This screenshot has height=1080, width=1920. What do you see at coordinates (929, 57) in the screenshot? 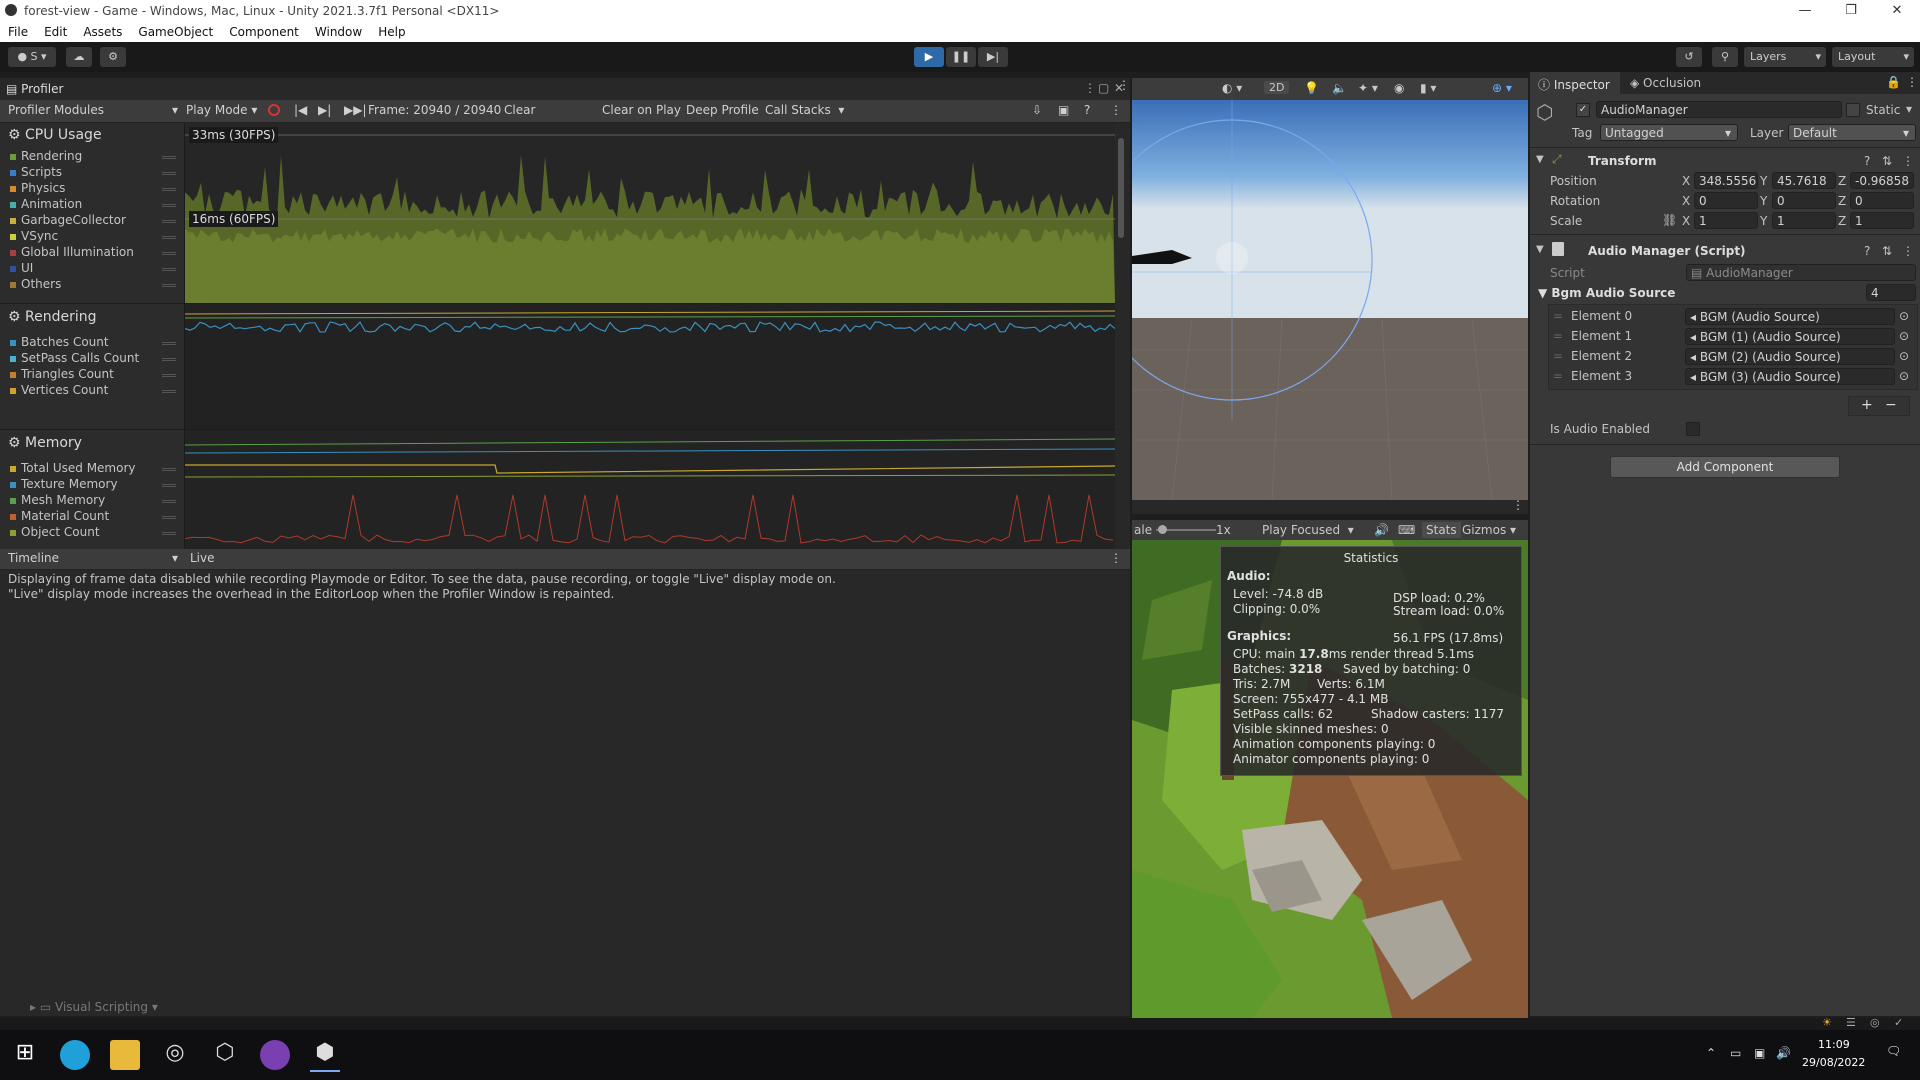
I see `play-button: ▶` at bounding box center [929, 57].